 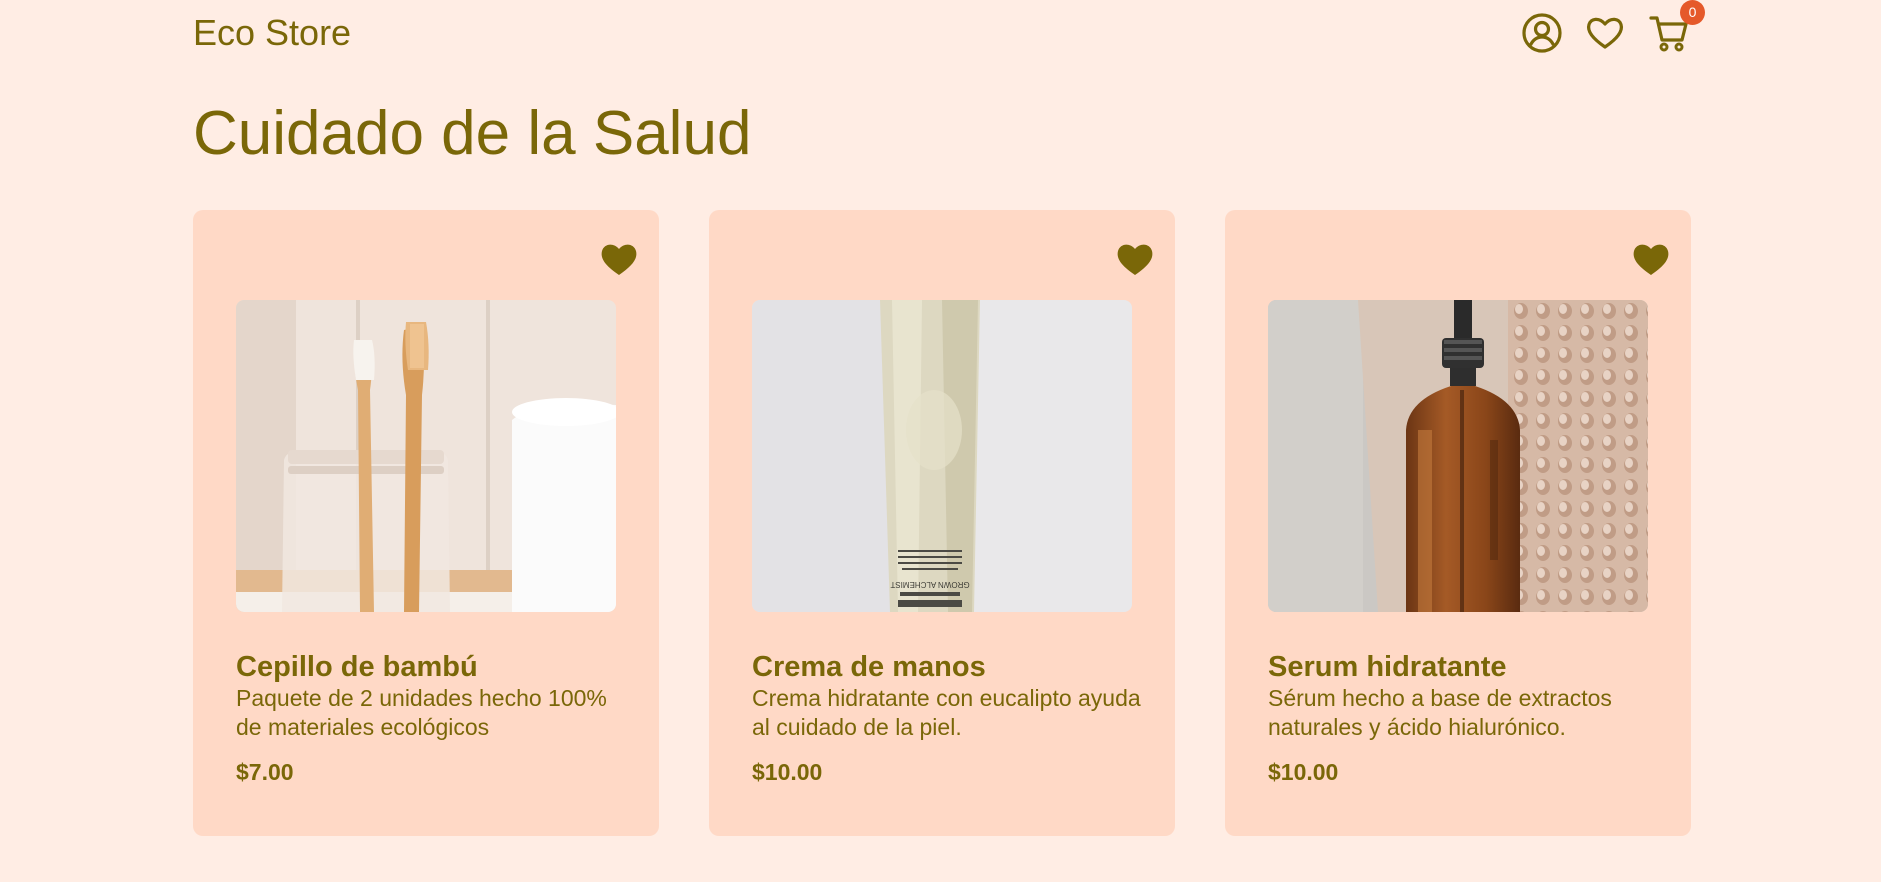 I want to click on heart-outline-icon, so click(x=1605, y=33).